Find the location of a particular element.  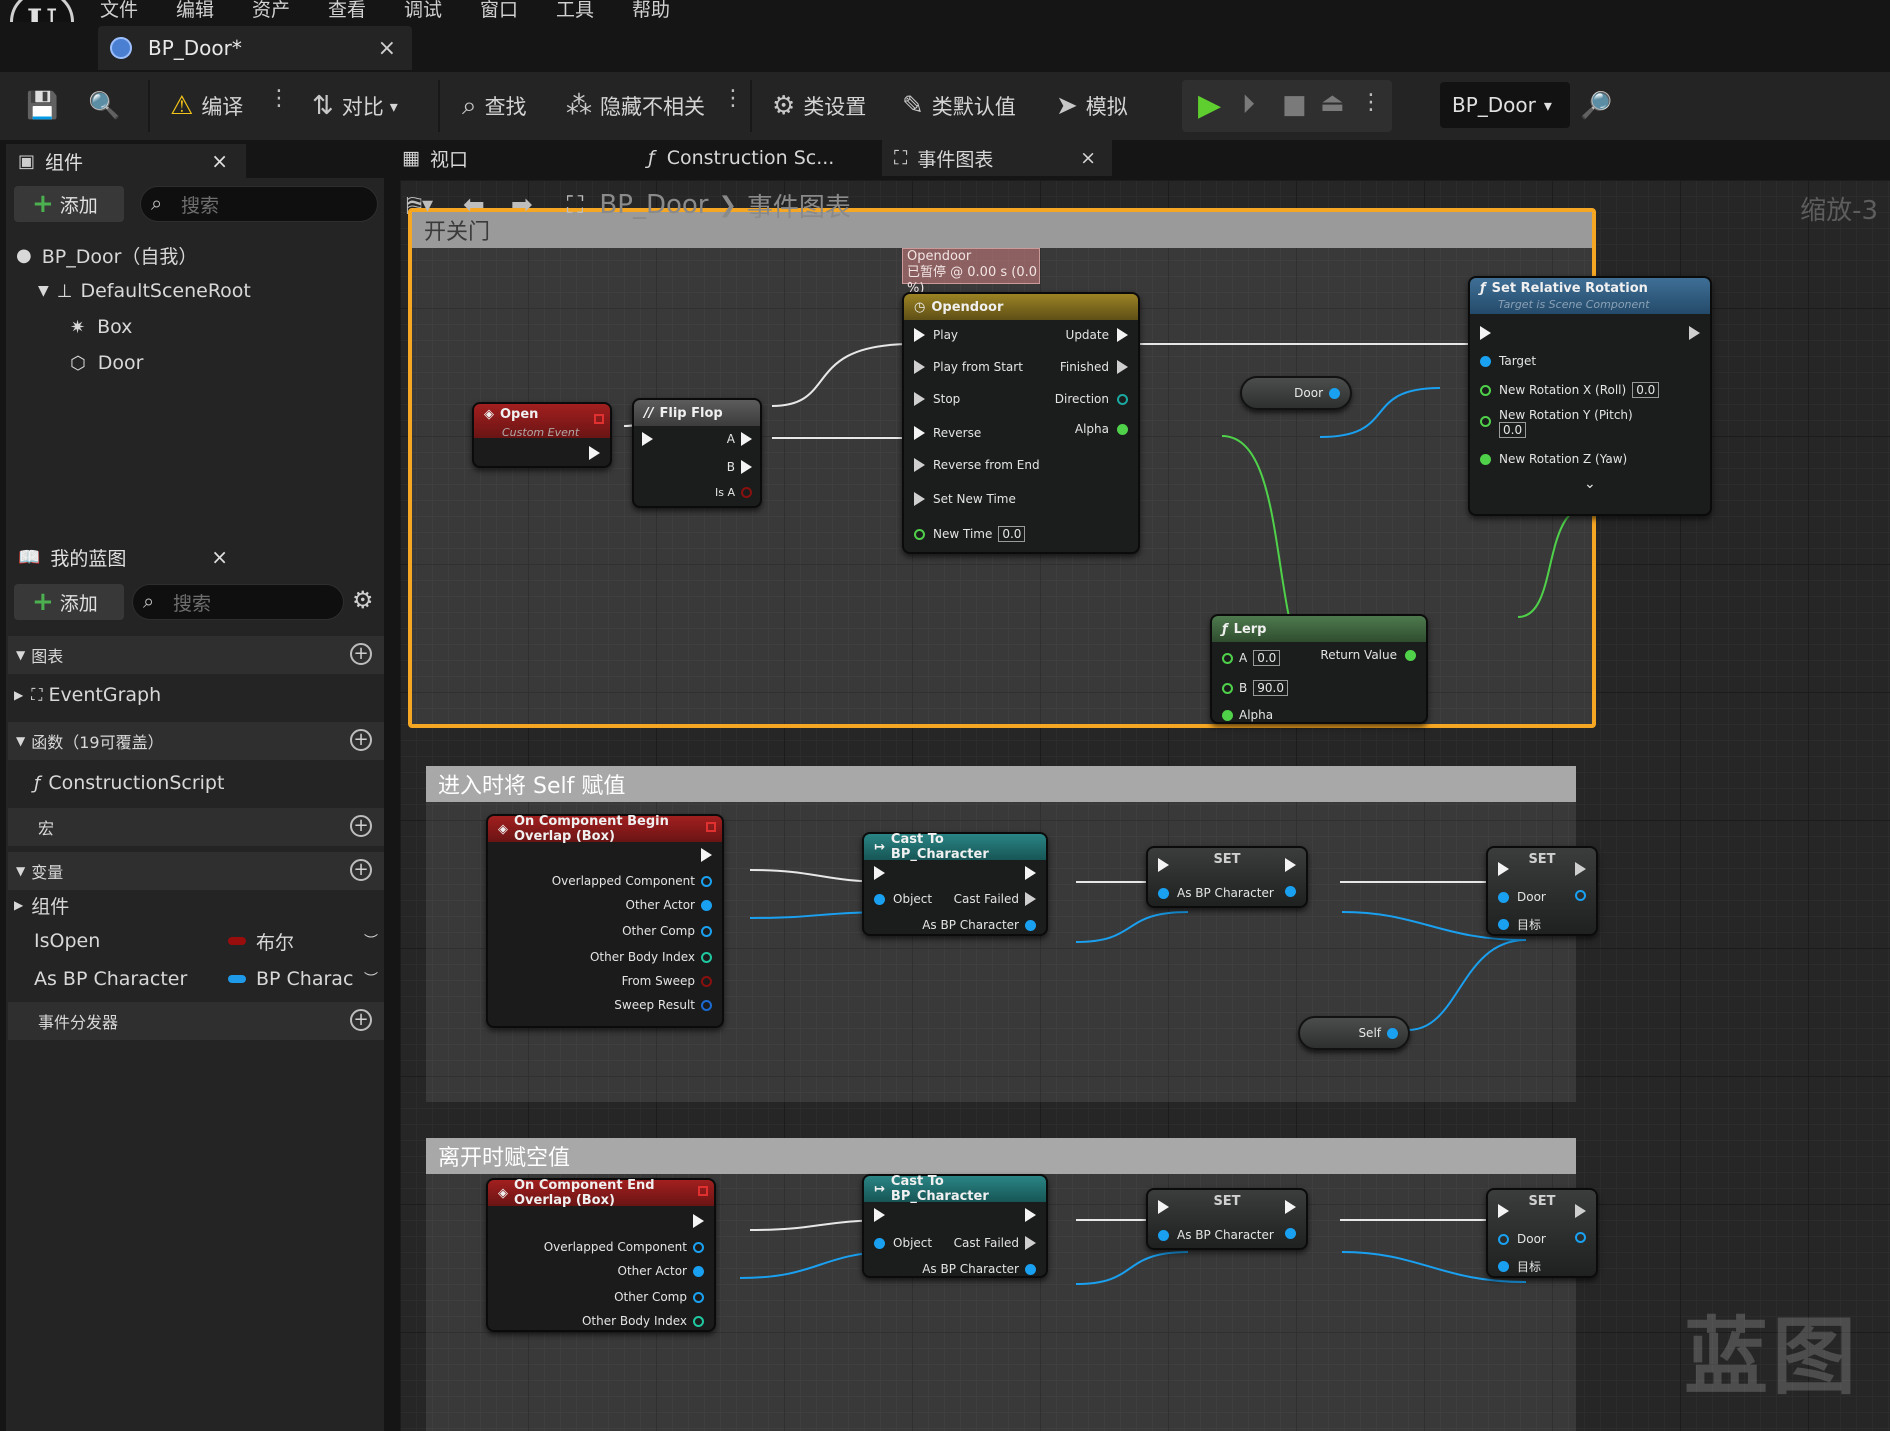

pin-as-bp-character-out is located at coordinates (1290, 891).